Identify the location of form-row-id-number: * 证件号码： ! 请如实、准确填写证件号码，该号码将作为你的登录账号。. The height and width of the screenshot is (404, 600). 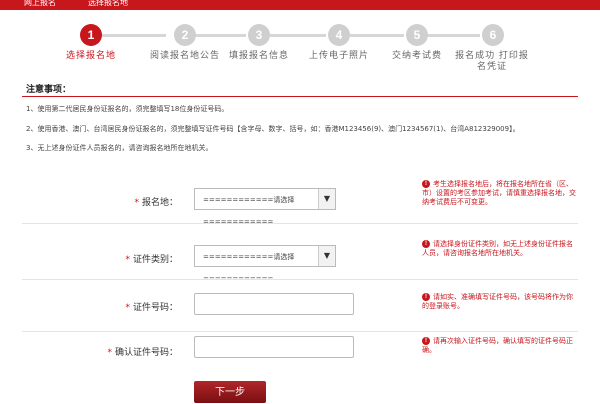
(300, 308).